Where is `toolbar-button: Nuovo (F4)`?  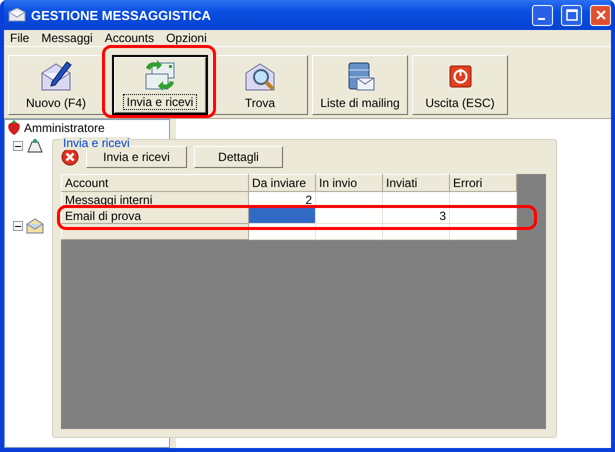
toolbar-button: Nuovo (F4) is located at coordinates (56, 85).